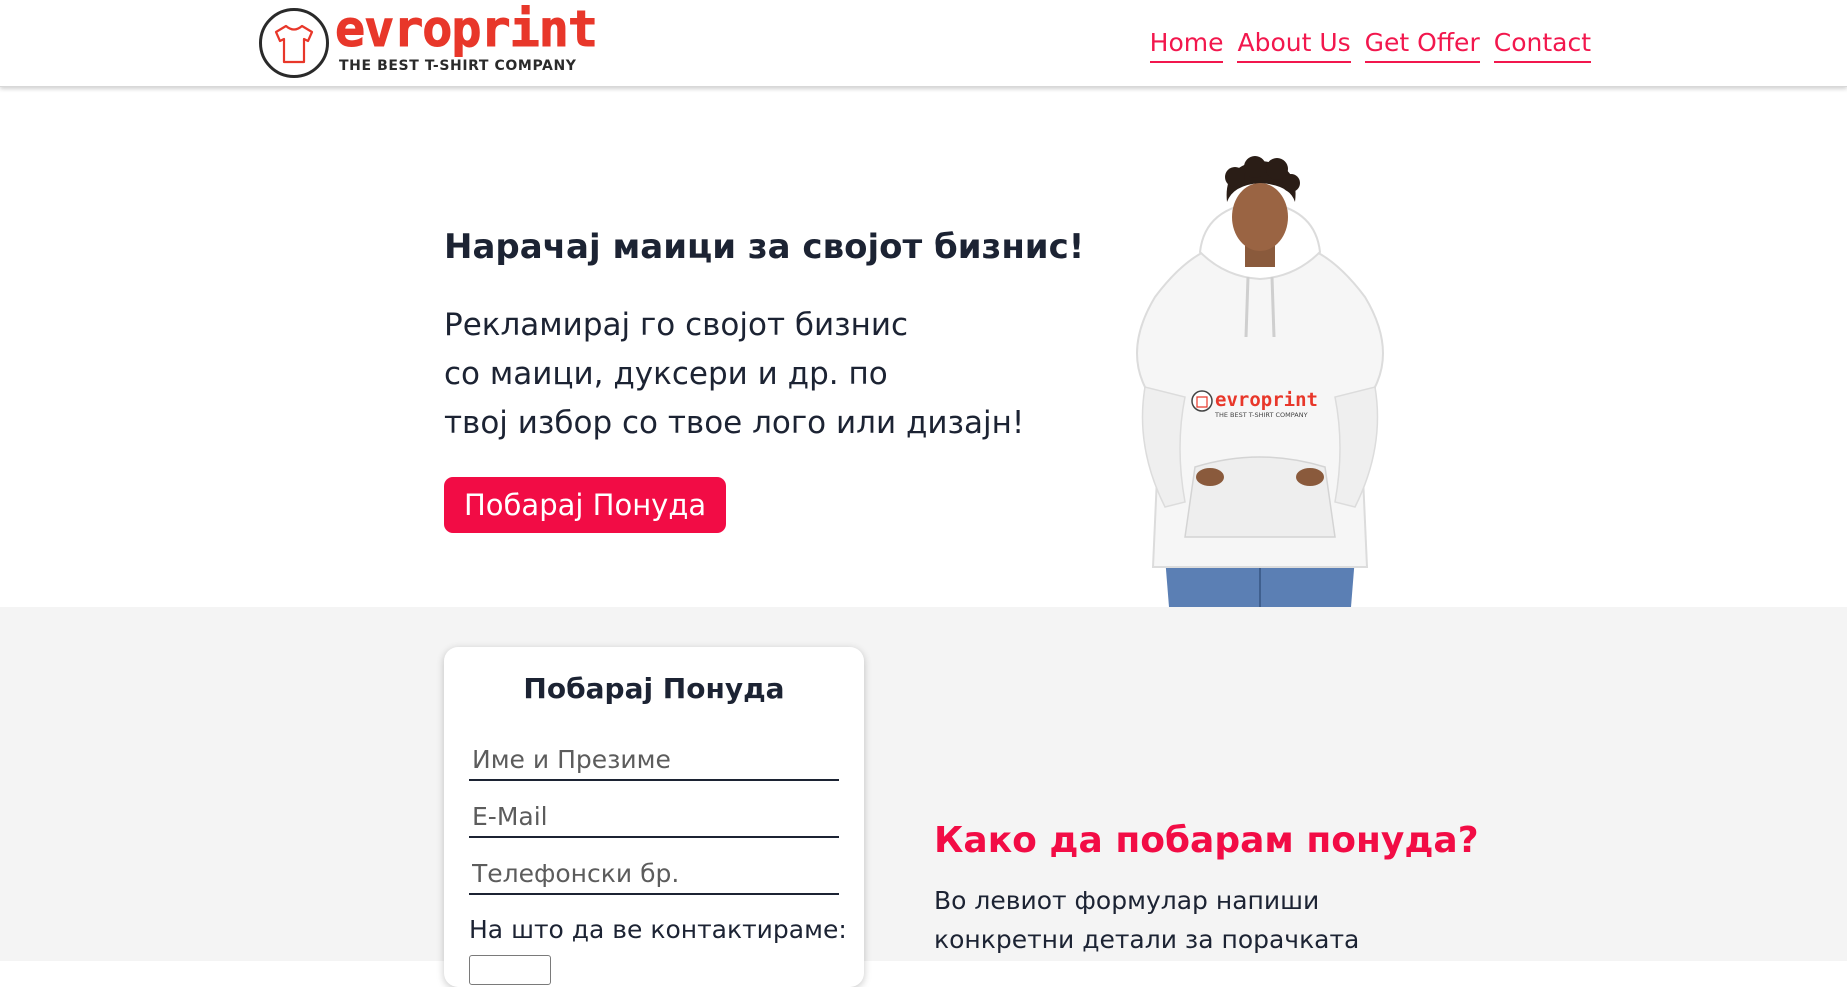 This screenshot has width=1847, height=987. What do you see at coordinates (467, 29) in the screenshot?
I see `brand-name: evroprint` at bounding box center [467, 29].